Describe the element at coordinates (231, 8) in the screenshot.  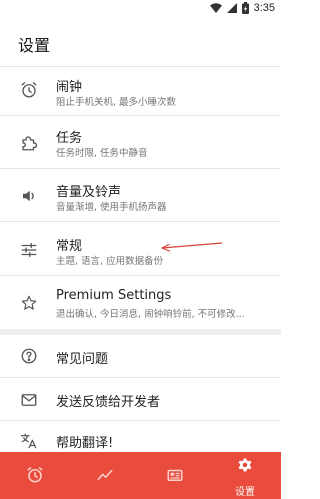
I see `signal-icon` at that location.